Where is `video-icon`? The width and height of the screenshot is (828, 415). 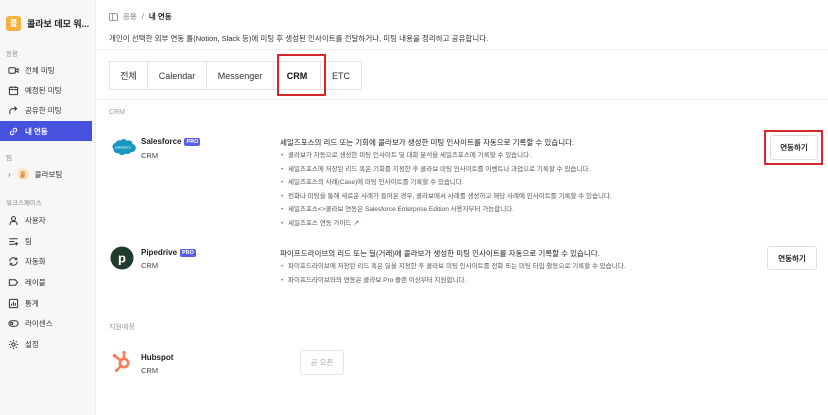
video-icon is located at coordinates (13, 70).